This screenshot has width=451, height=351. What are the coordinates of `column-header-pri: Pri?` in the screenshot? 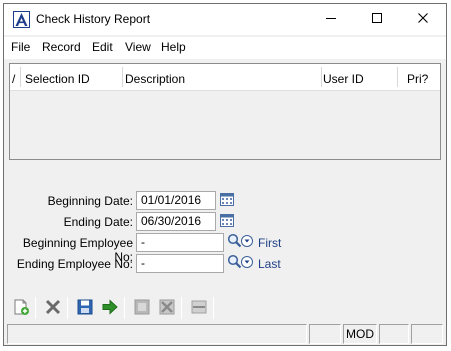 It's located at (417, 79).